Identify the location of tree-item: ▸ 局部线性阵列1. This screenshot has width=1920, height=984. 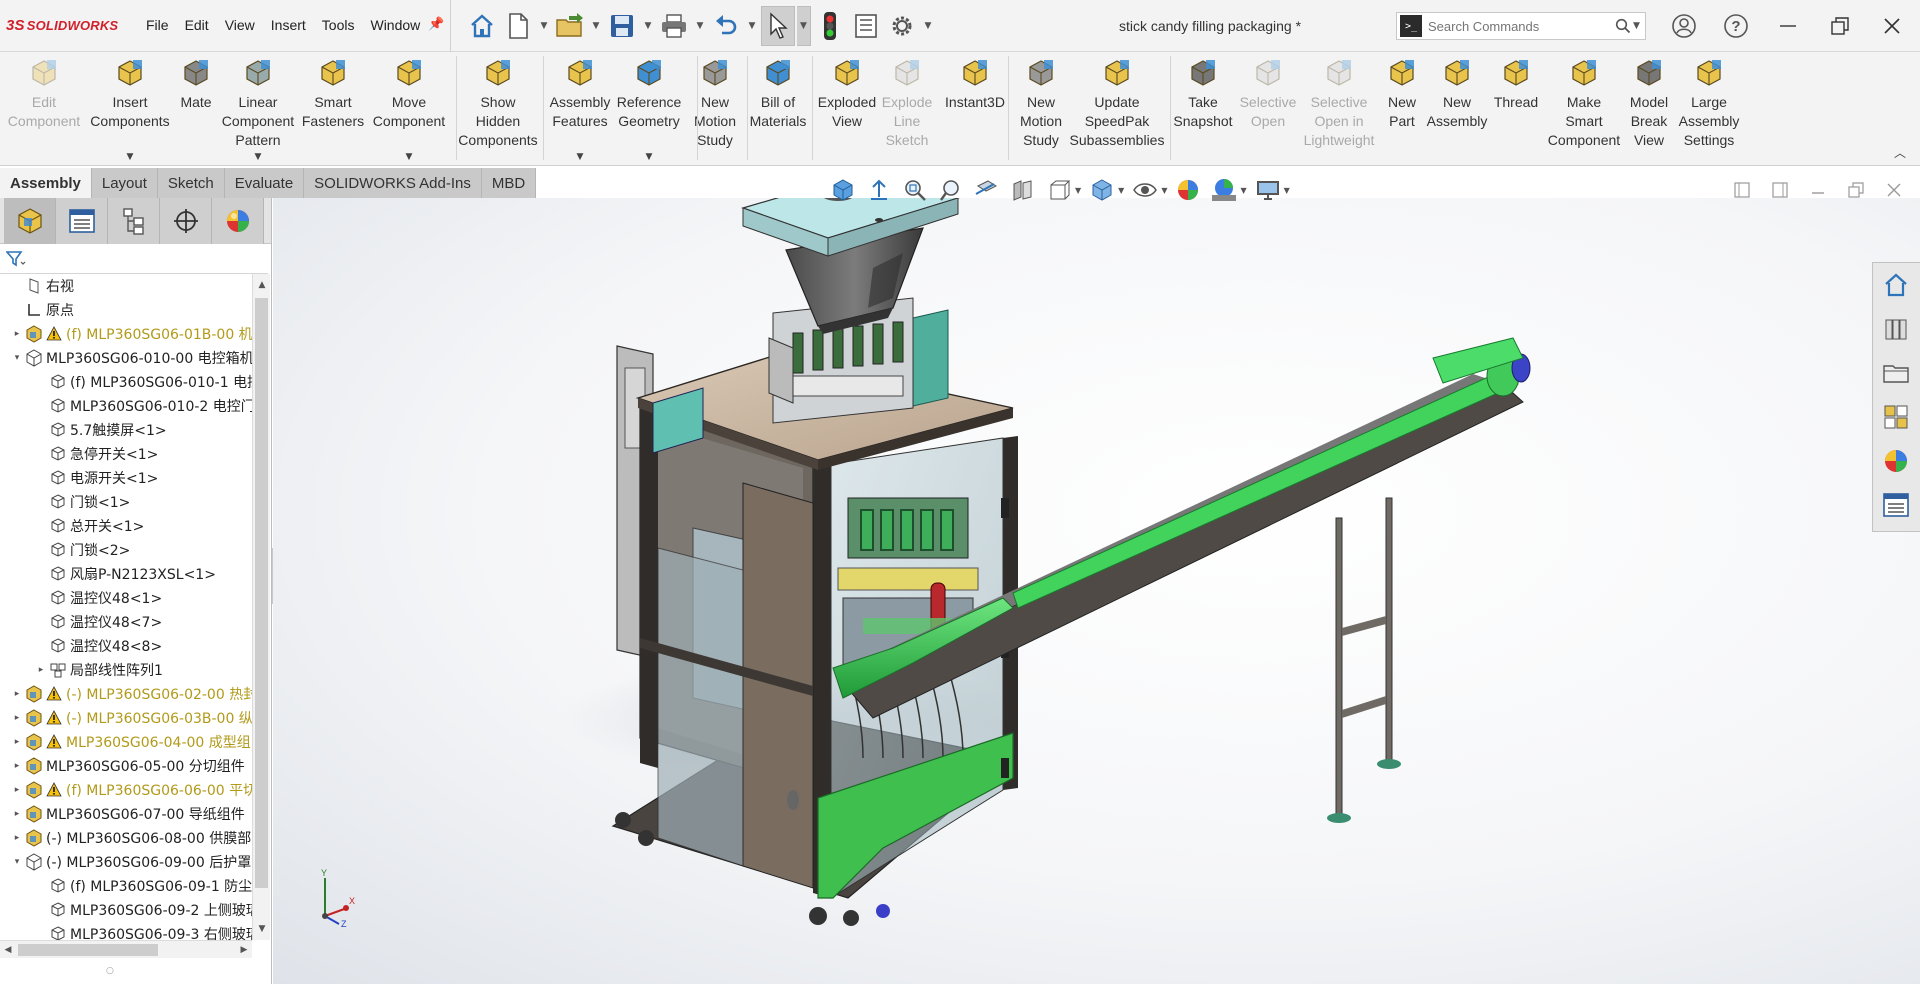
(98, 670).